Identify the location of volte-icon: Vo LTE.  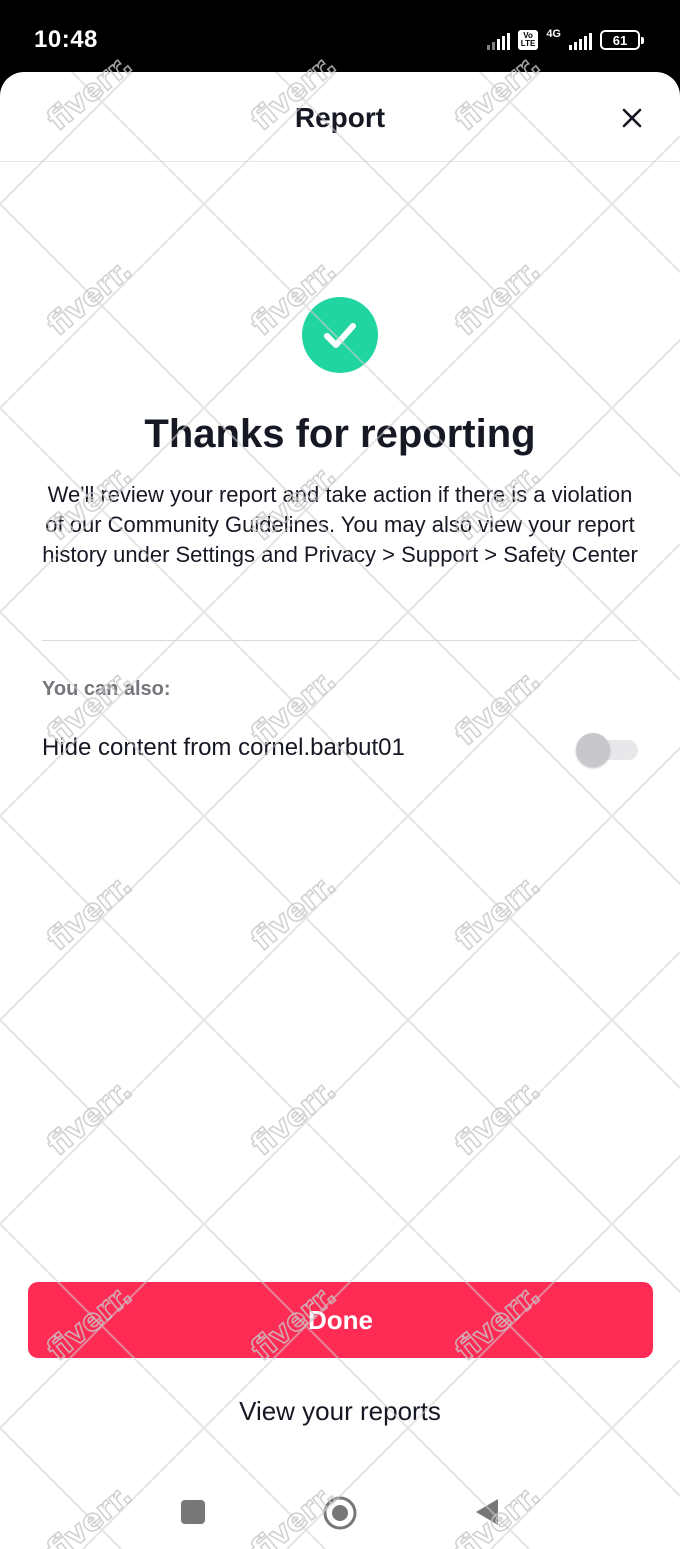
(528, 40).